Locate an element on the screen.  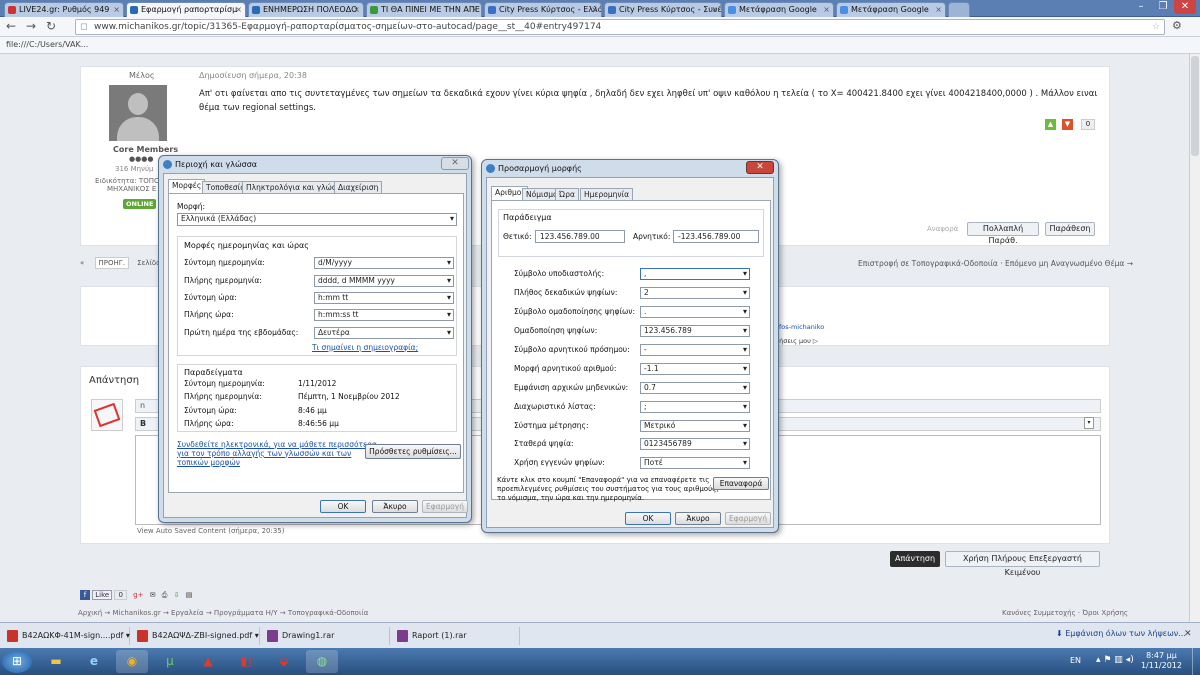
tray-icons: ▴ ⚑ ▥ ◂) is located at coordinates (1115, 660).